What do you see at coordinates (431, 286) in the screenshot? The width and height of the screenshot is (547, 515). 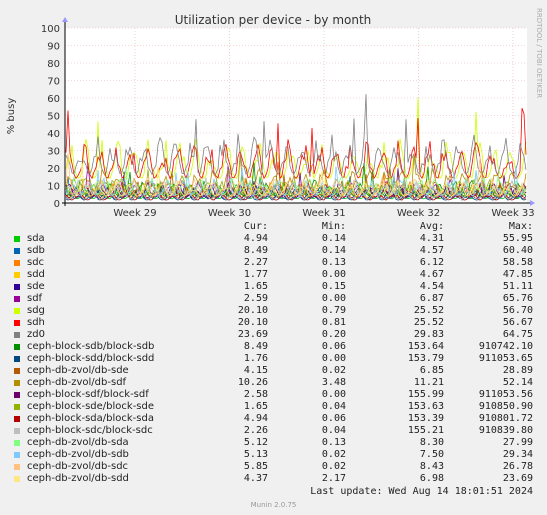 I see `legend-avg: 4.54` at bounding box center [431, 286].